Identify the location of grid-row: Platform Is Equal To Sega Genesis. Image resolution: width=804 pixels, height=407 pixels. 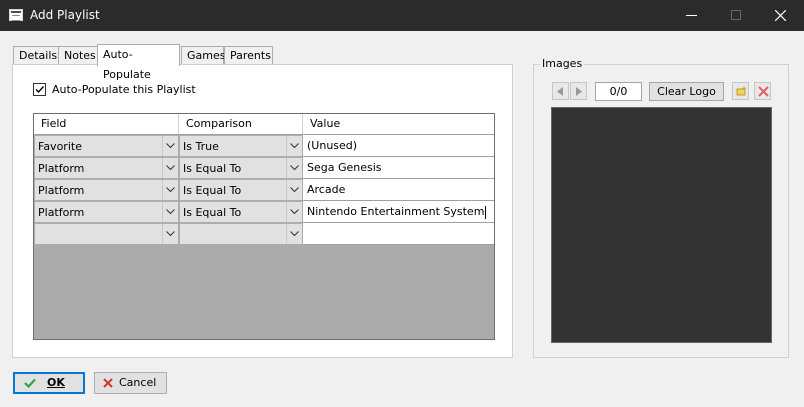
(264, 168).